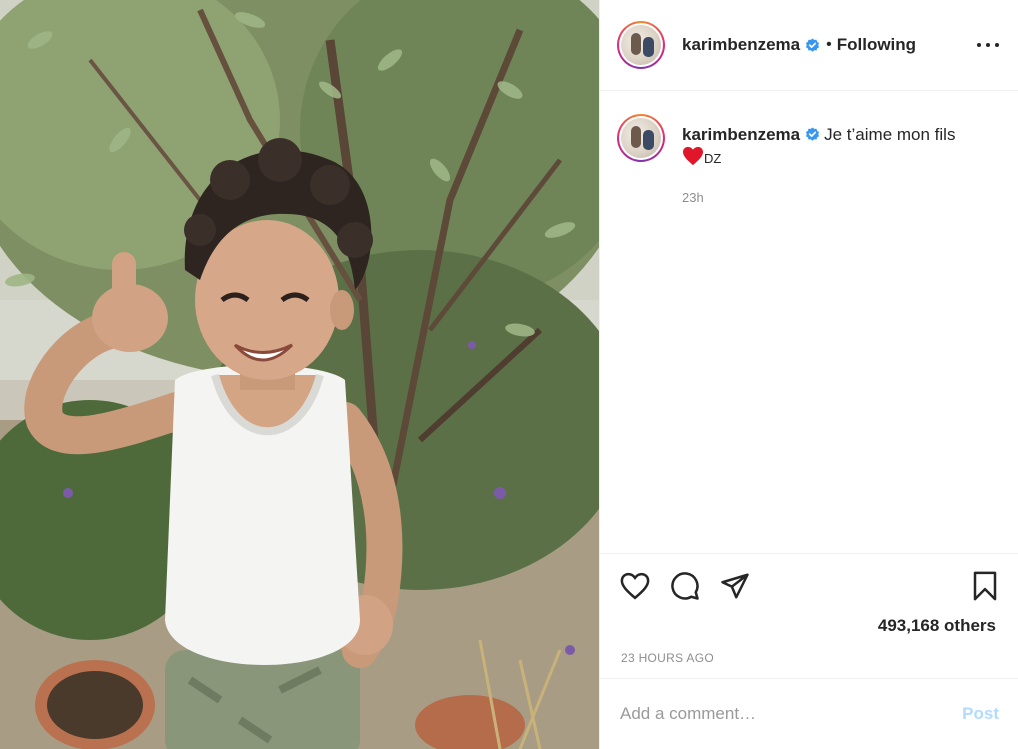 The width and height of the screenshot is (1018, 749). What do you see at coordinates (713, 158) in the screenshot?
I see `caption-suffix: DZ` at bounding box center [713, 158].